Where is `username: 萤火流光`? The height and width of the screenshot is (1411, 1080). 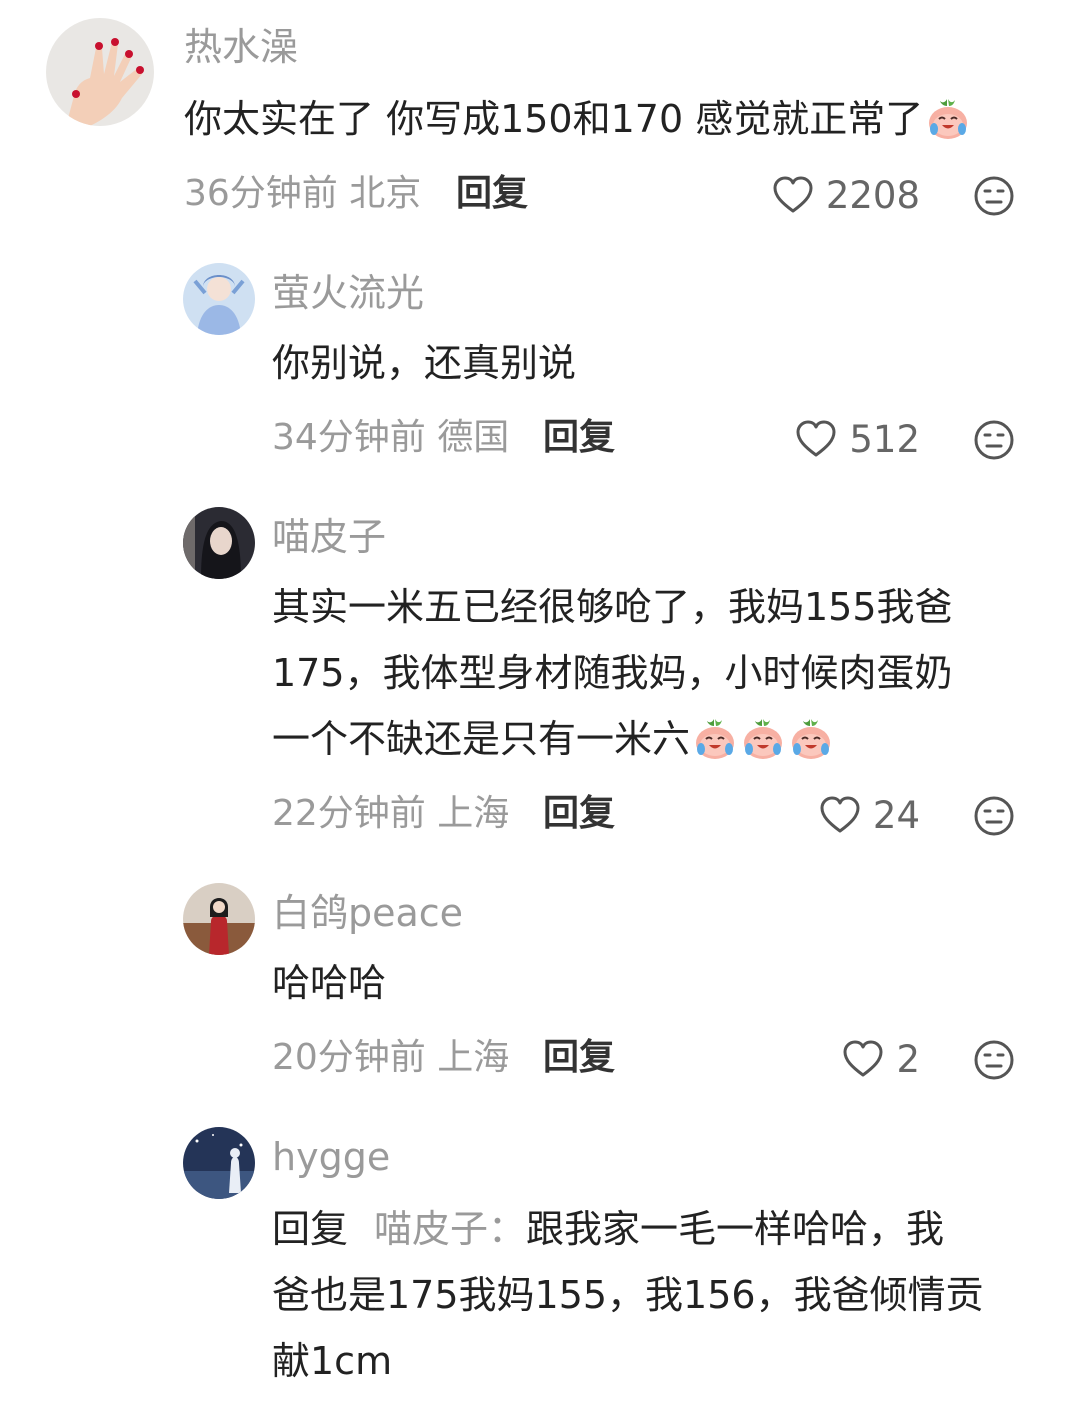 username: 萤火流光 is located at coordinates (348, 293).